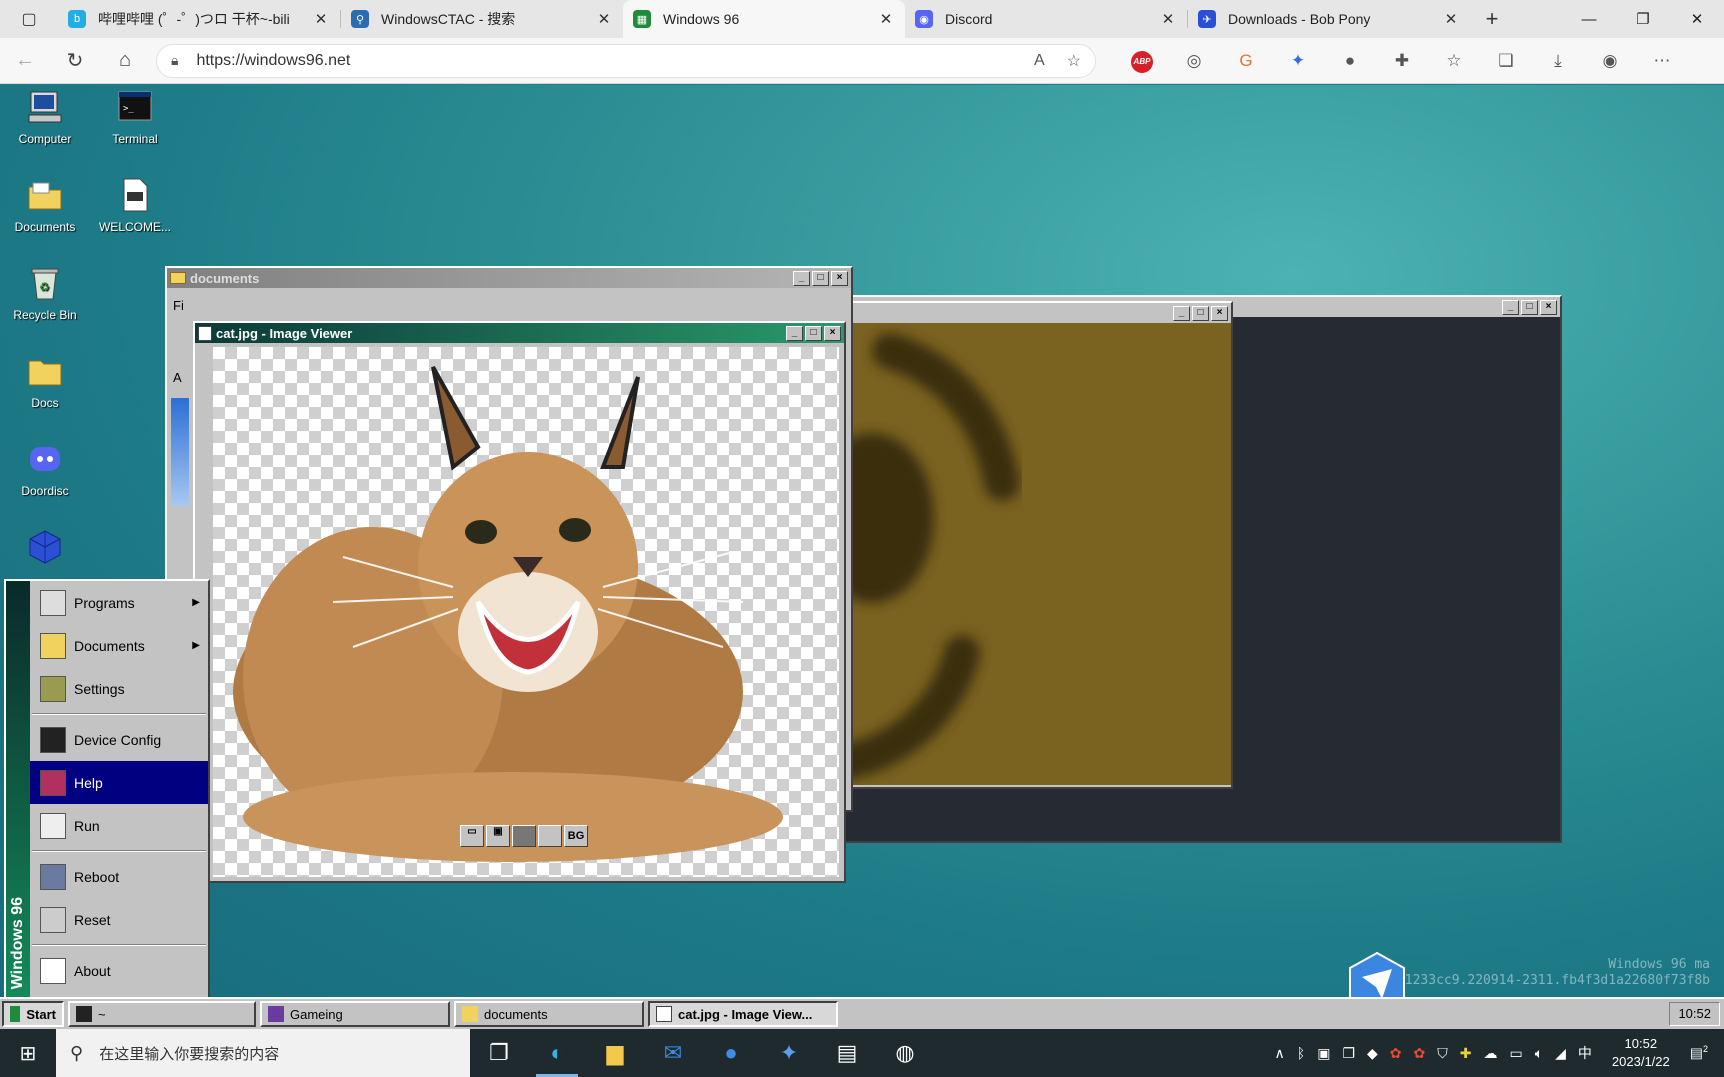 The image size is (1724, 1077). Describe the element at coordinates (1610, 61) in the screenshot. I see `profile-avatar-icon: ◉` at that location.